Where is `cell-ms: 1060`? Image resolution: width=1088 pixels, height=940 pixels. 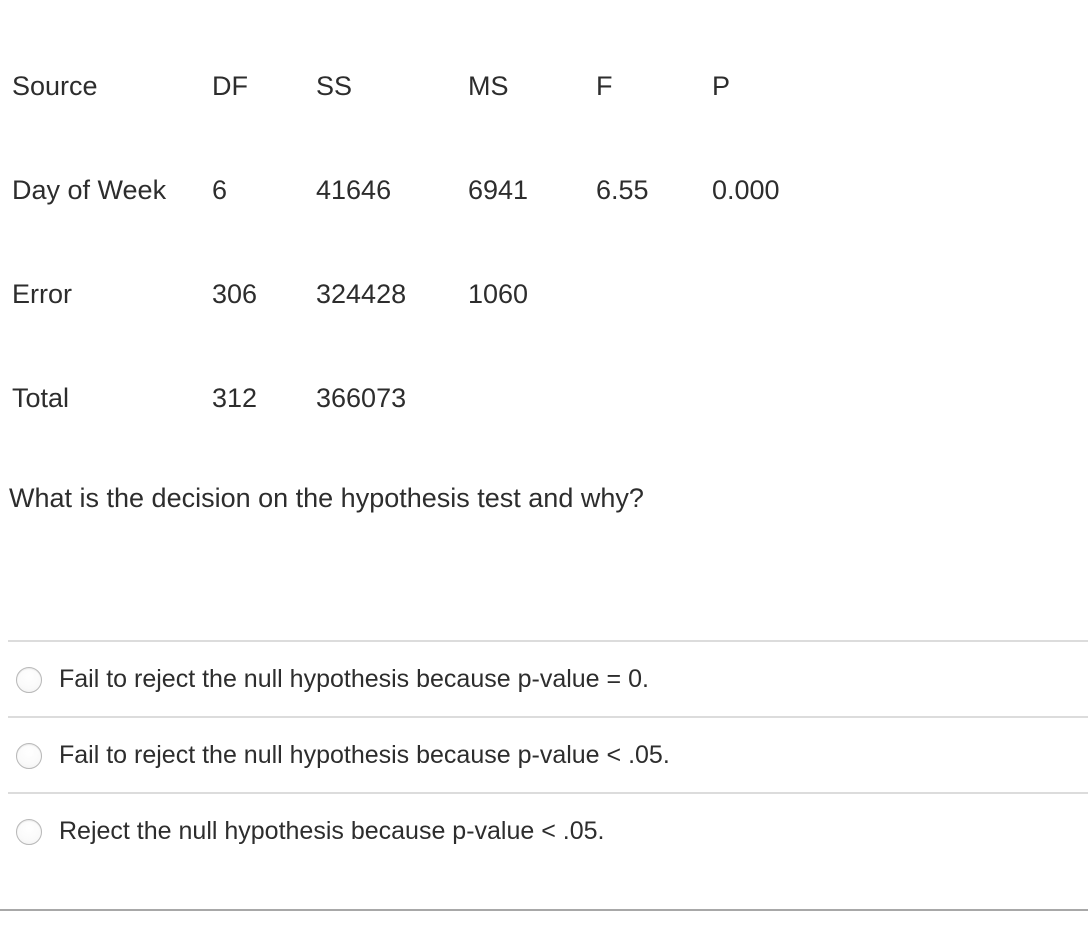
cell-ms: 1060 is located at coordinates (498, 294).